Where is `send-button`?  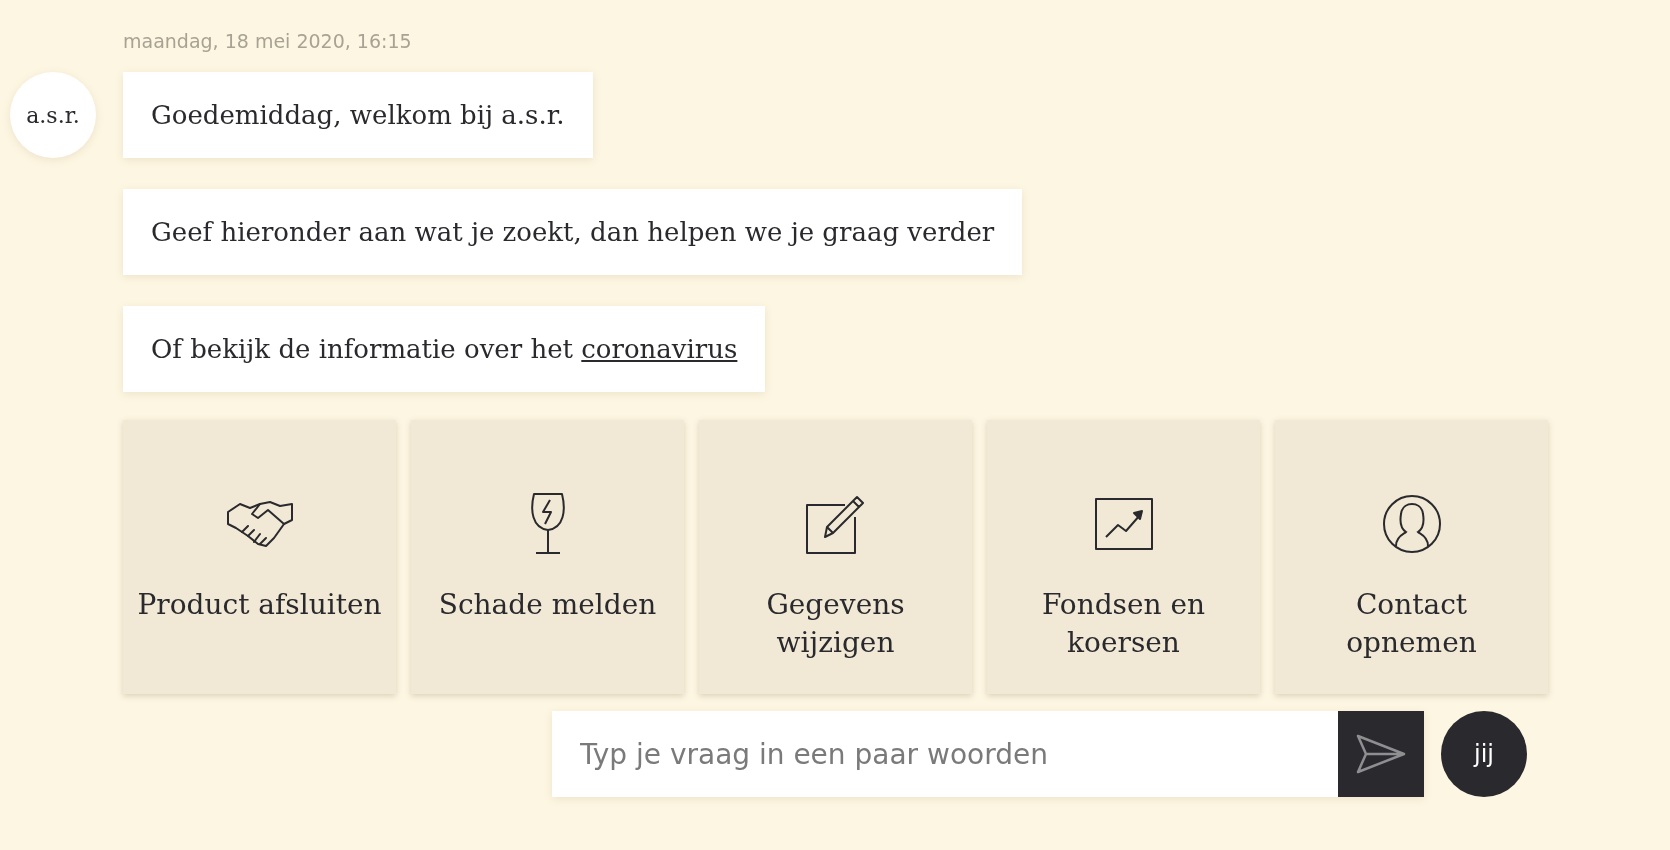 send-button is located at coordinates (1381, 754).